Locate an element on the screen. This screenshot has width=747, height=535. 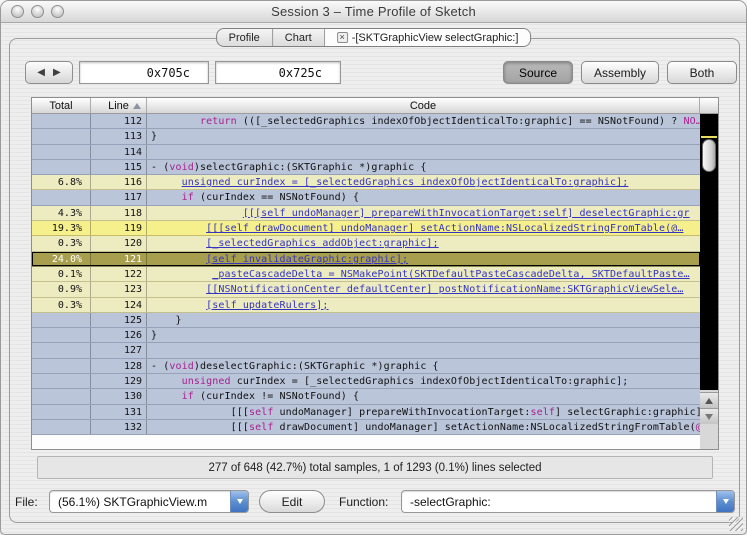
tab-sktgraphicview-selectgraphic: × -[SKTGraphicView selectGraphic:] is located at coordinates (427, 37).